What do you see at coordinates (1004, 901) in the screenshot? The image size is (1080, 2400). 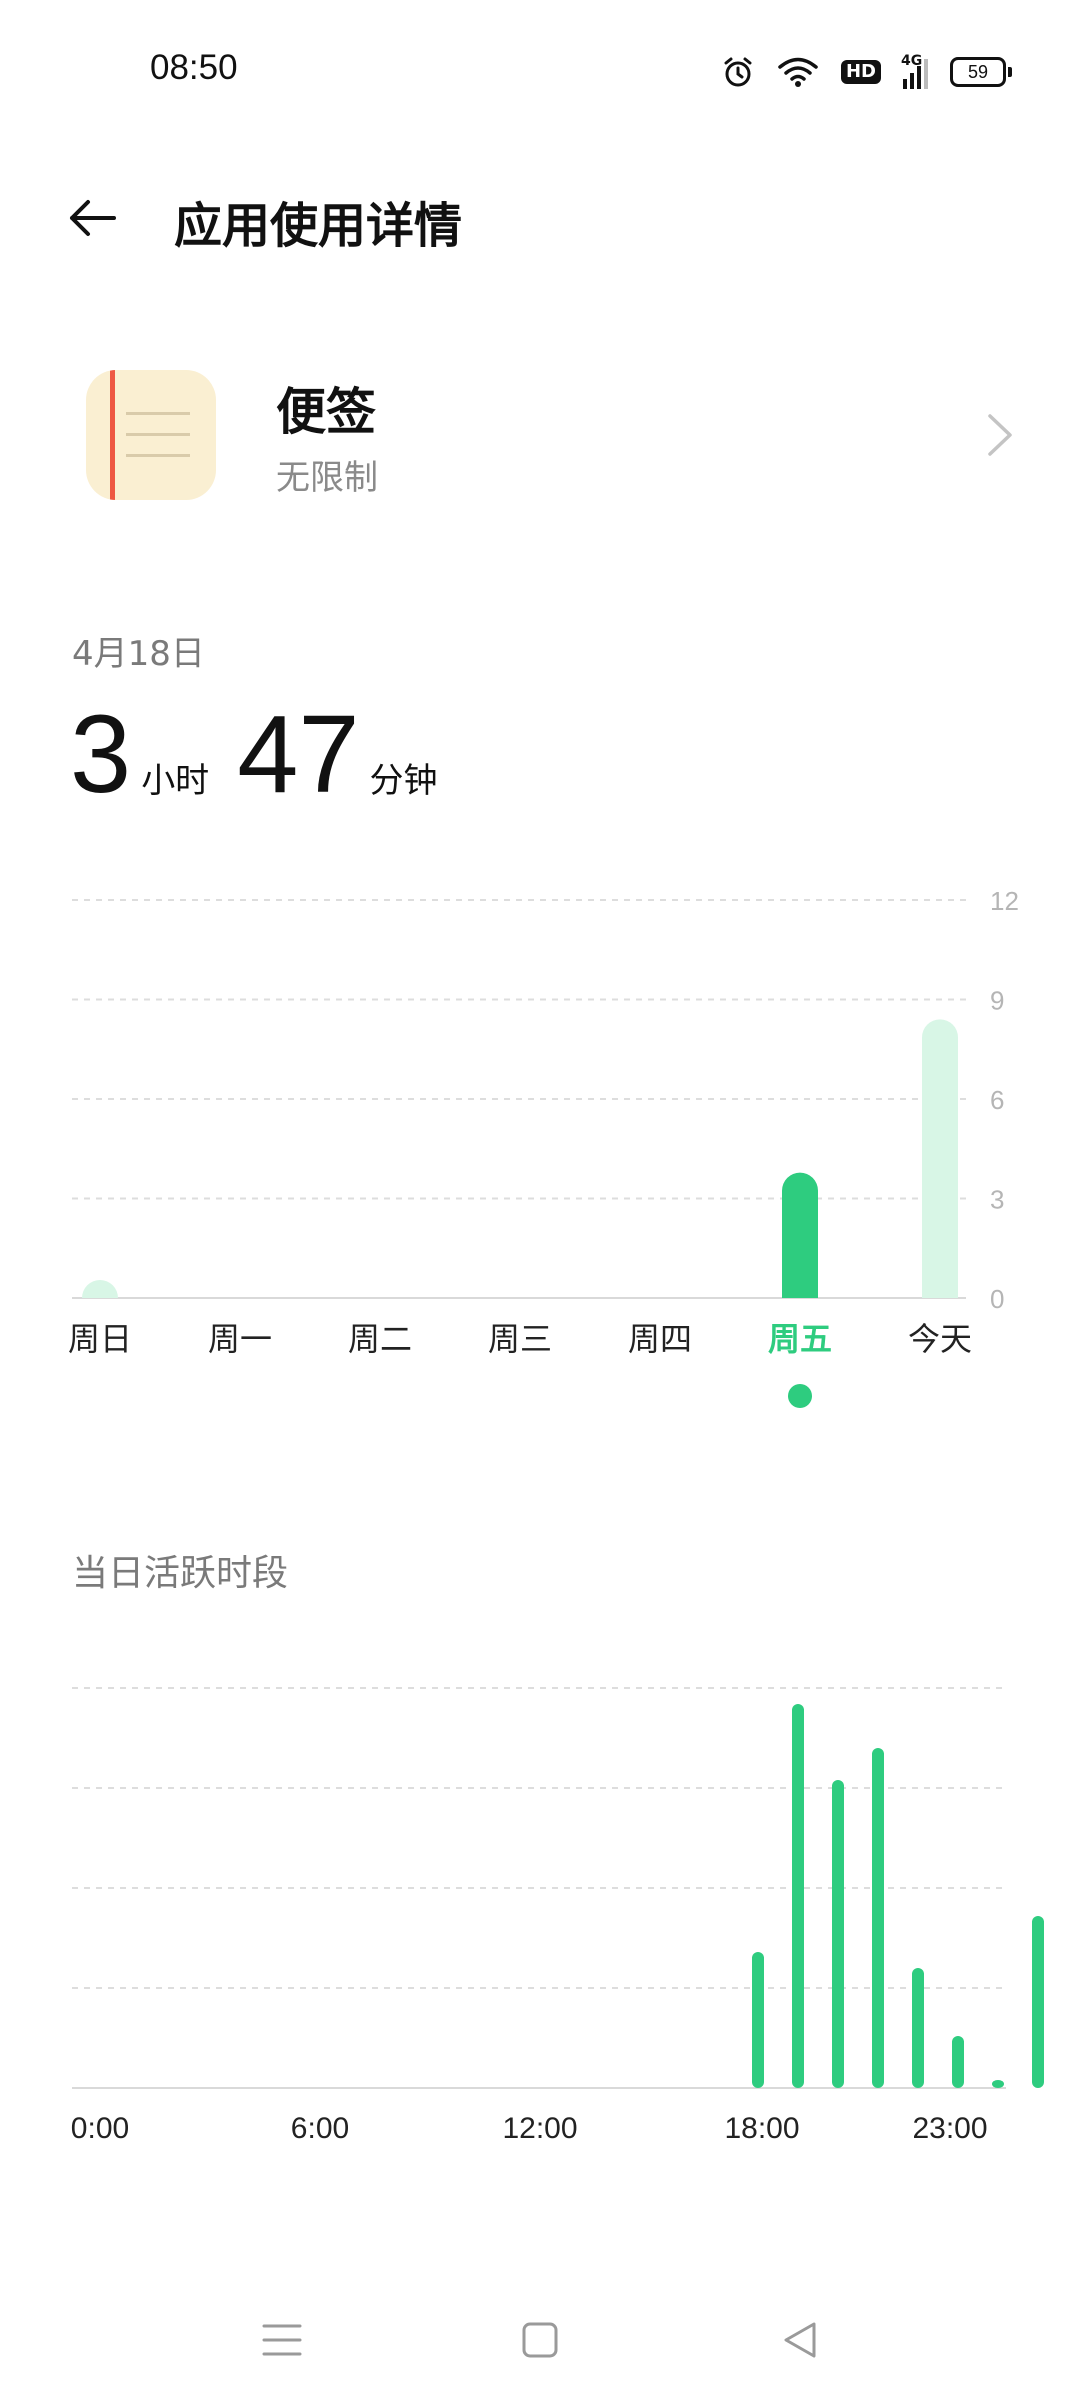 I see `y-tick-label: 12` at bounding box center [1004, 901].